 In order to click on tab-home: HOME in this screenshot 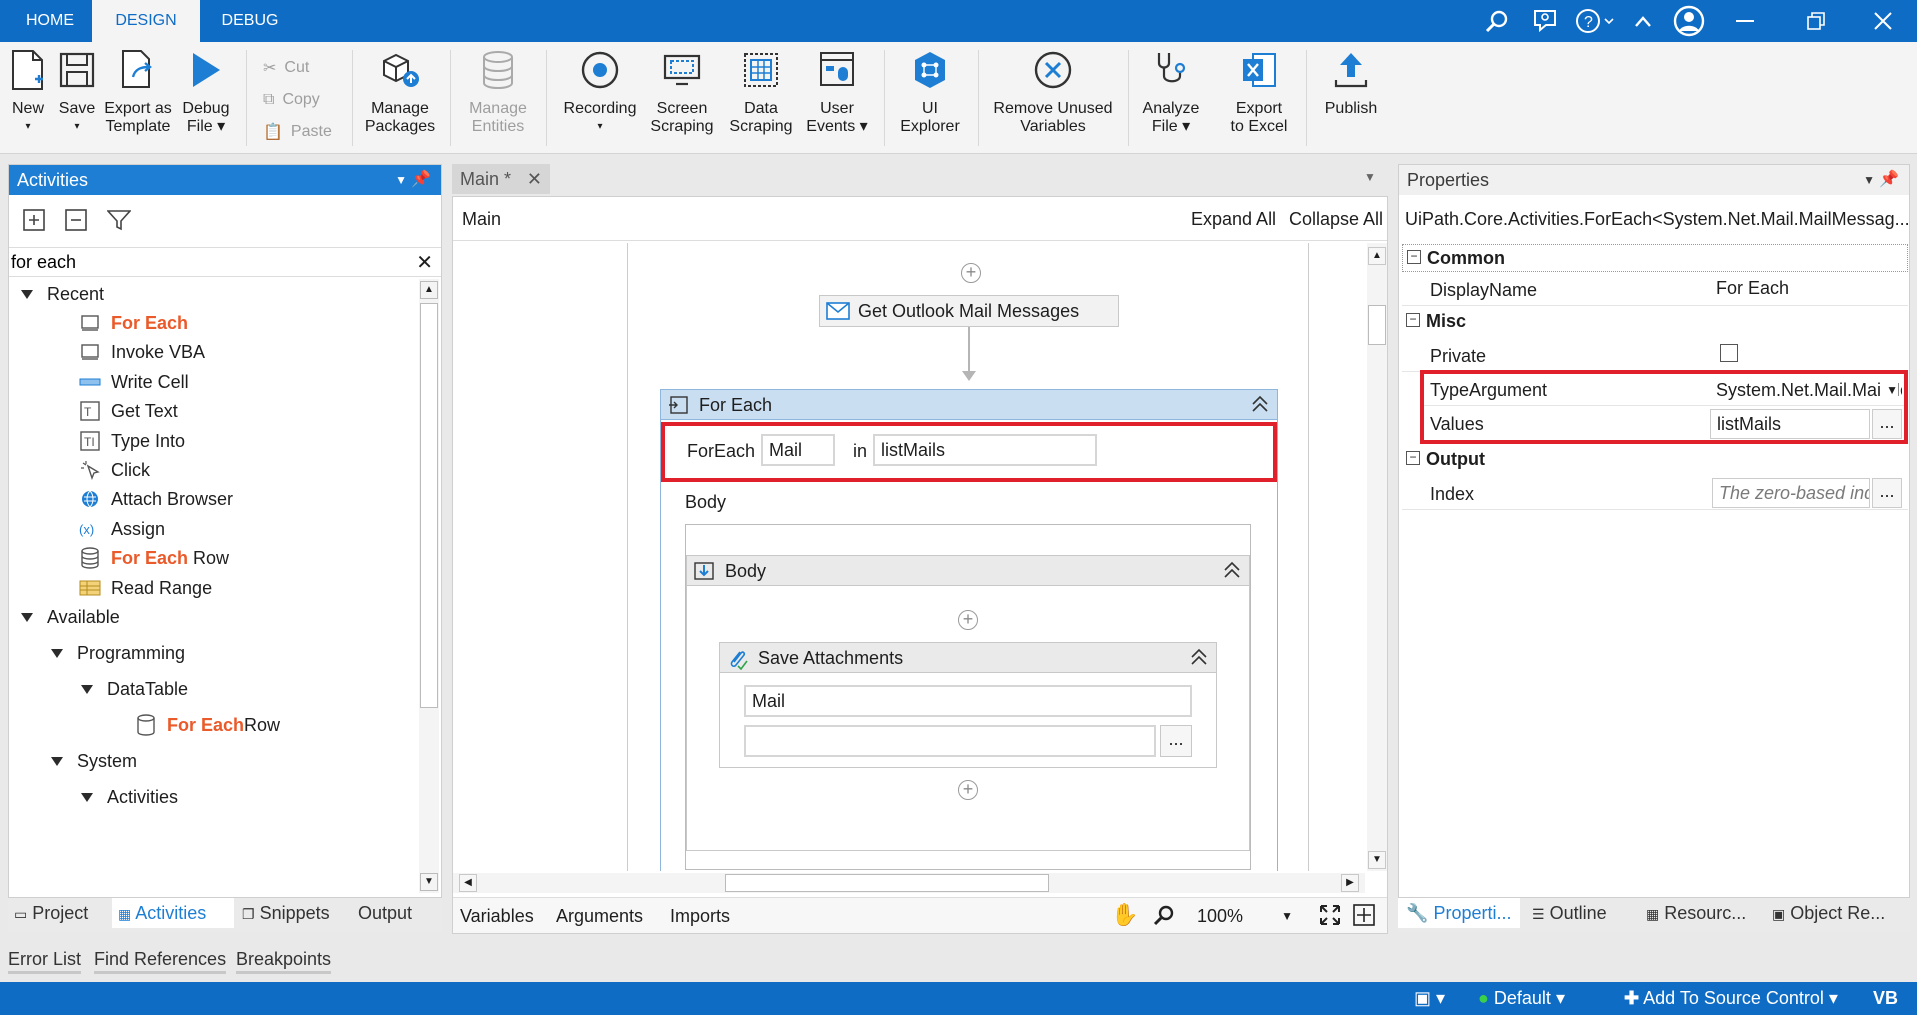, I will do `click(50, 21)`.